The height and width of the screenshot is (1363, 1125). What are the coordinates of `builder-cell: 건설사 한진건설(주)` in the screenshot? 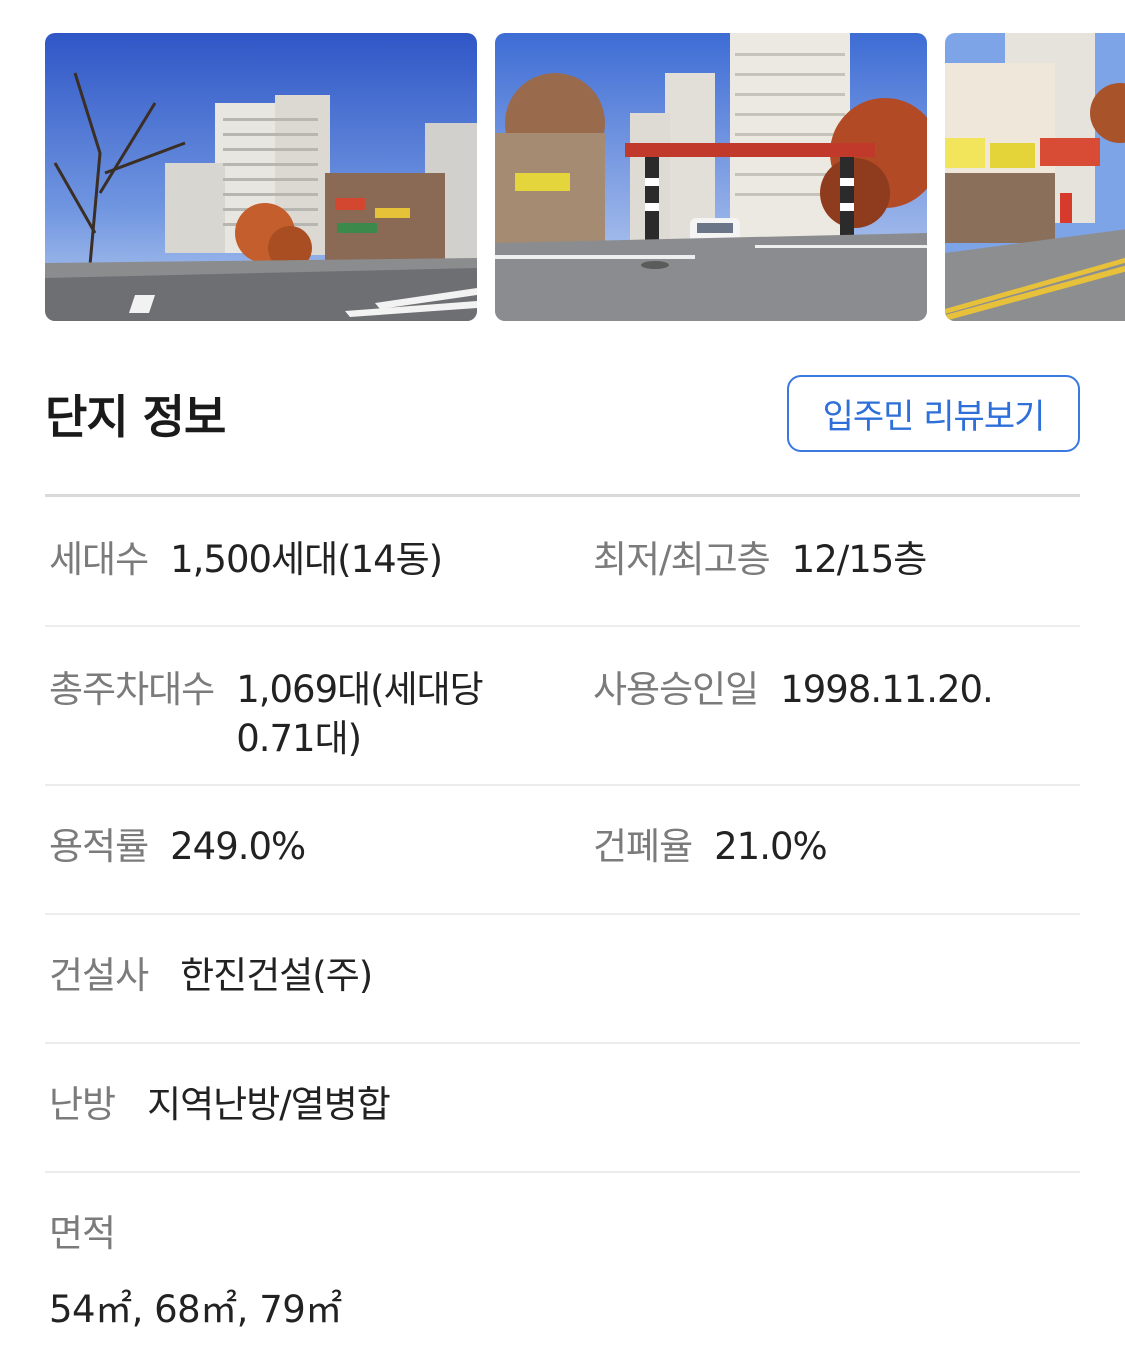 It's located at (211, 975).